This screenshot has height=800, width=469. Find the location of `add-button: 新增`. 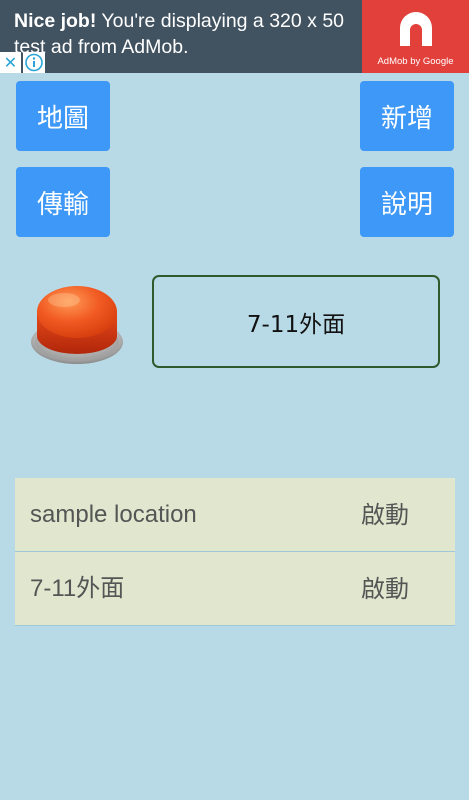

add-button: 新增 is located at coordinates (407, 116).